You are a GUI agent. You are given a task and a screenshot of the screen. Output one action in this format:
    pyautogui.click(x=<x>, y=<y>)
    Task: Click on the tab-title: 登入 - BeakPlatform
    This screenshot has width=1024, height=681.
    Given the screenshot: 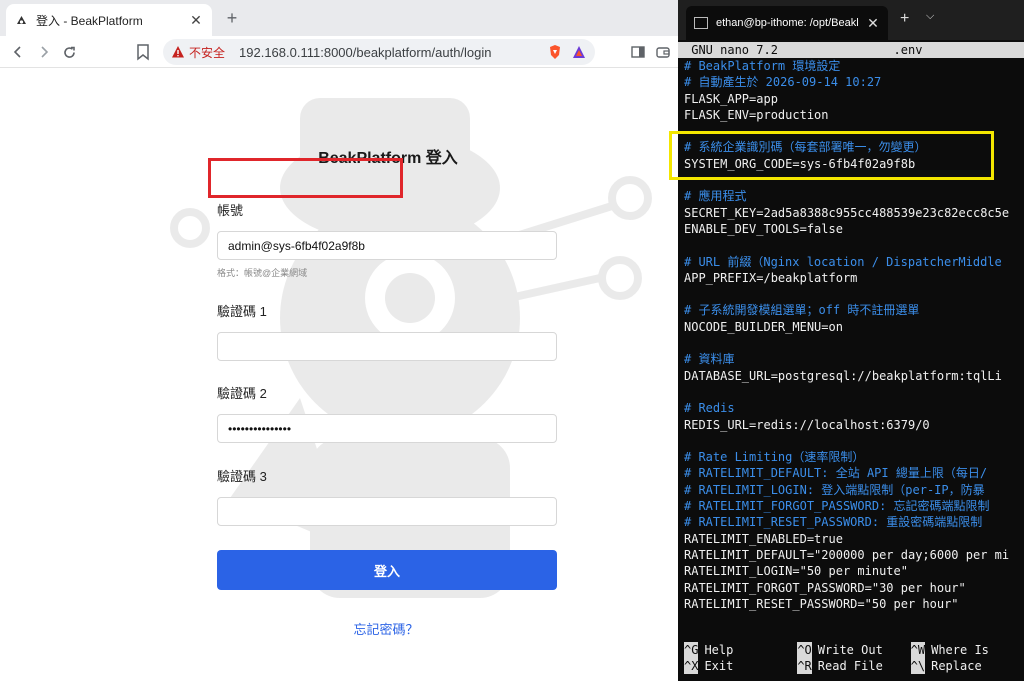 What is the action you would take?
    pyautogui.click(x=89, y=20)
    